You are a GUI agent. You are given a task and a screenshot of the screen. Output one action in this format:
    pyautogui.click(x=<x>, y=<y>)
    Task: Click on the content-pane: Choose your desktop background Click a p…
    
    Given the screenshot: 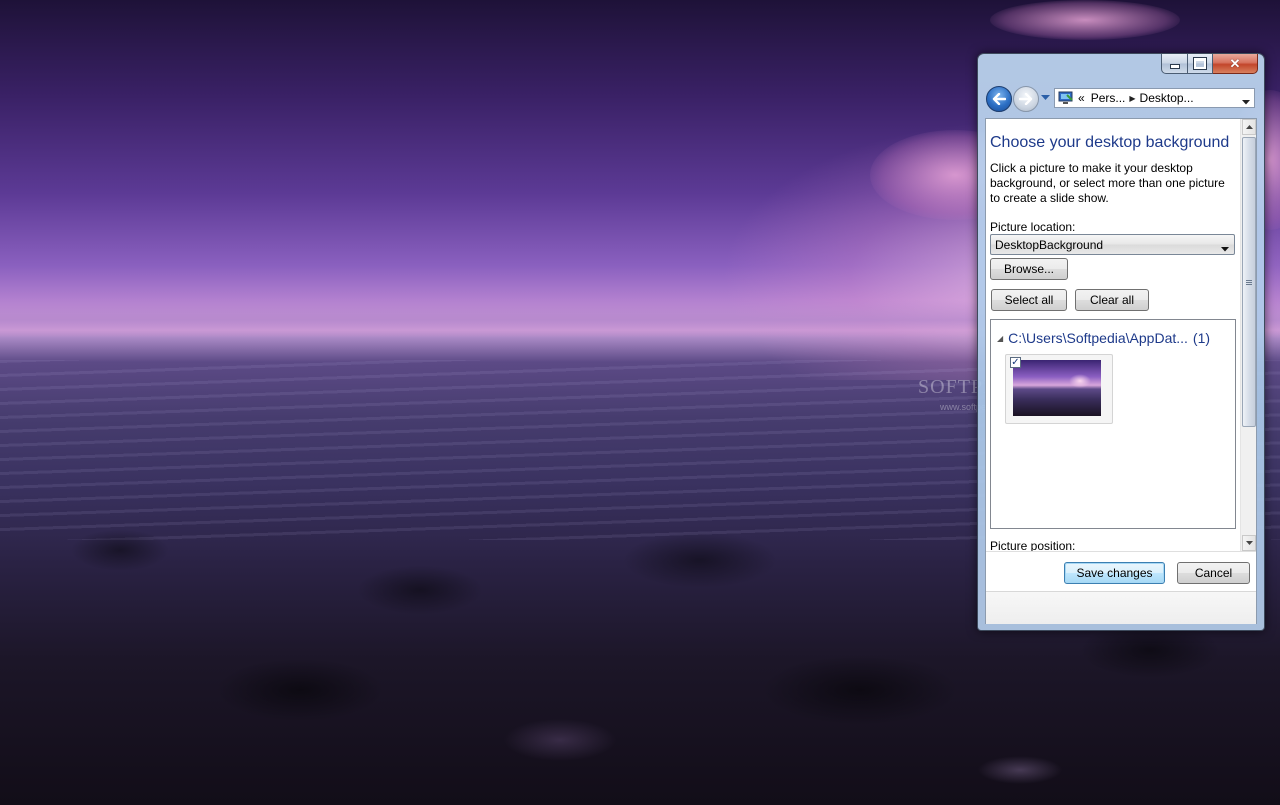 What is the action you would take?
    pyautogui.click(x=1113, y=335)
    